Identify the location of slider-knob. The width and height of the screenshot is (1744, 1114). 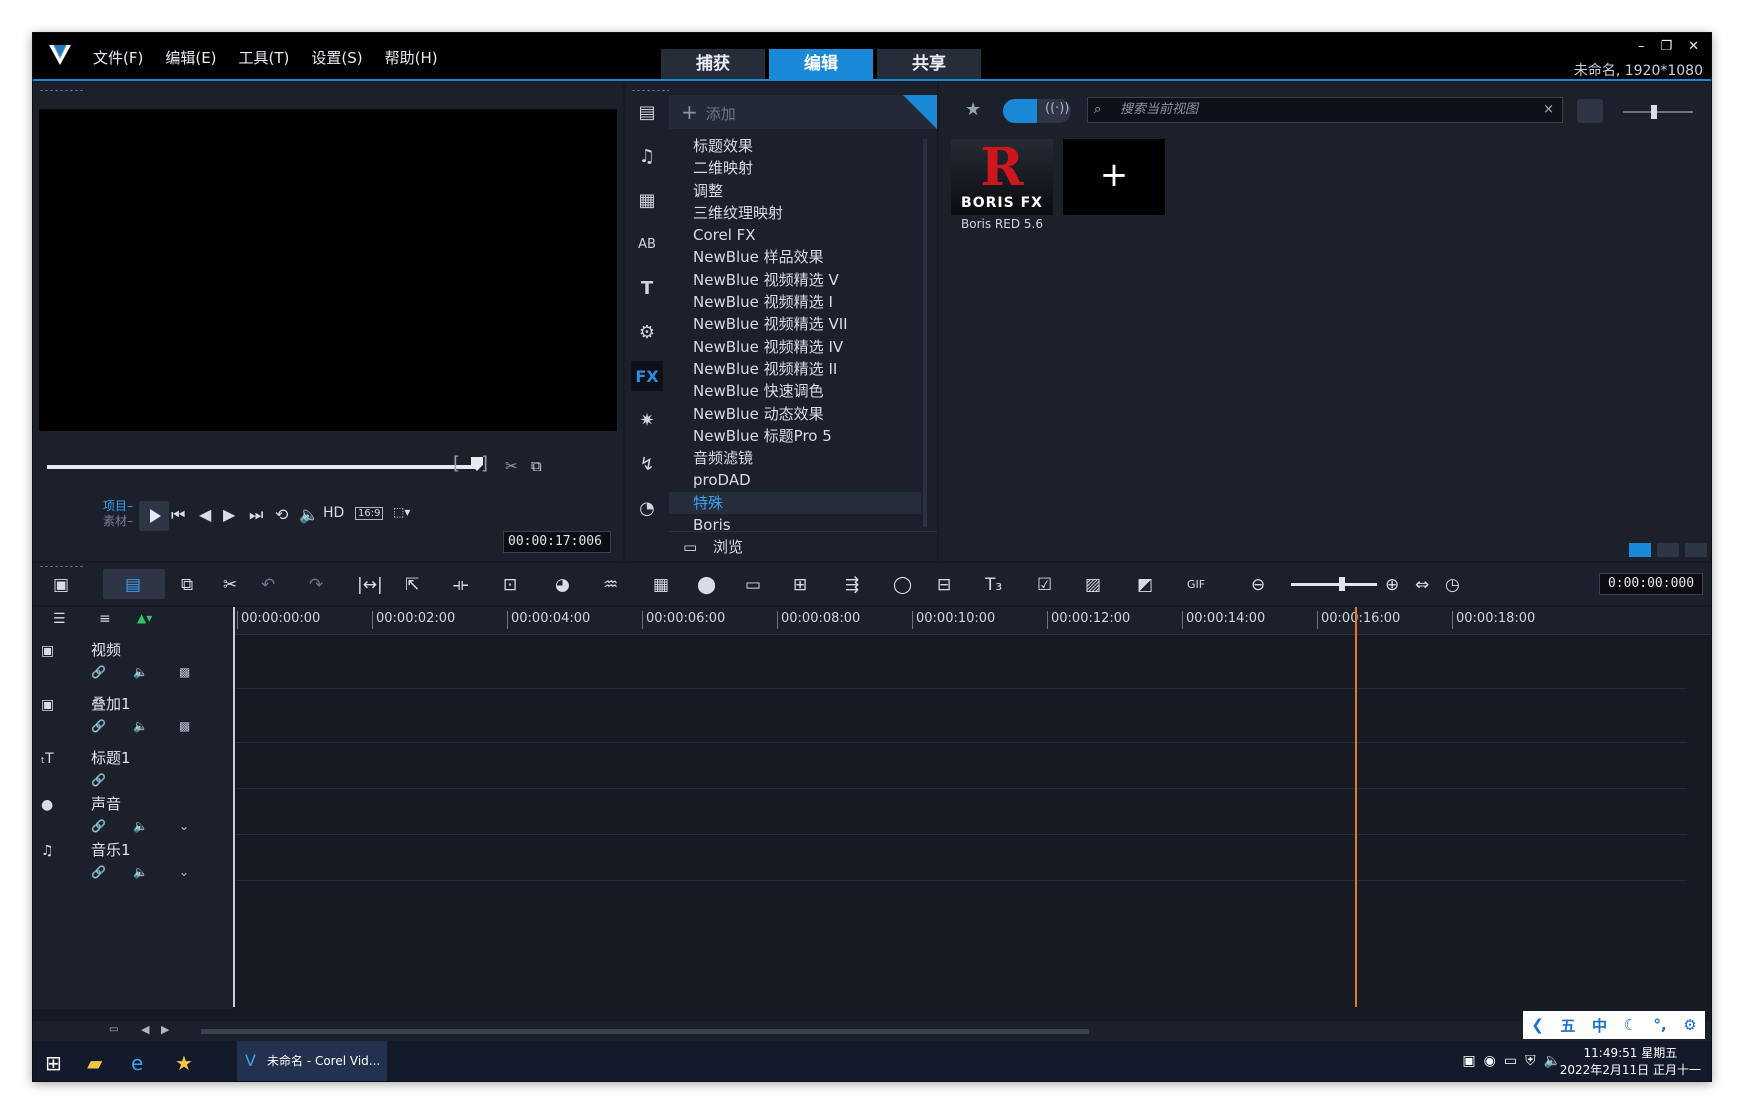
(1654, 112).